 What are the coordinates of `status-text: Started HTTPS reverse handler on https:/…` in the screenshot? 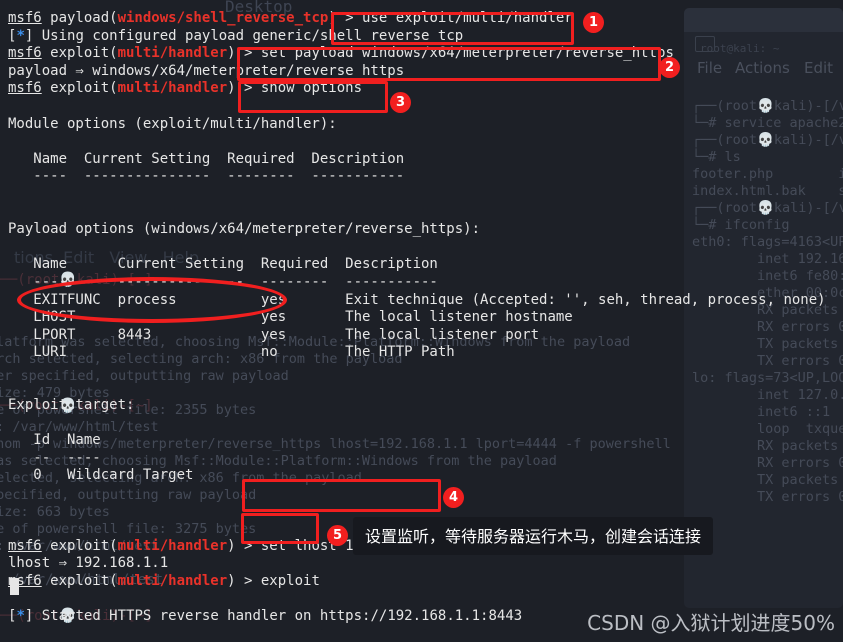 It's located at (278, 616).